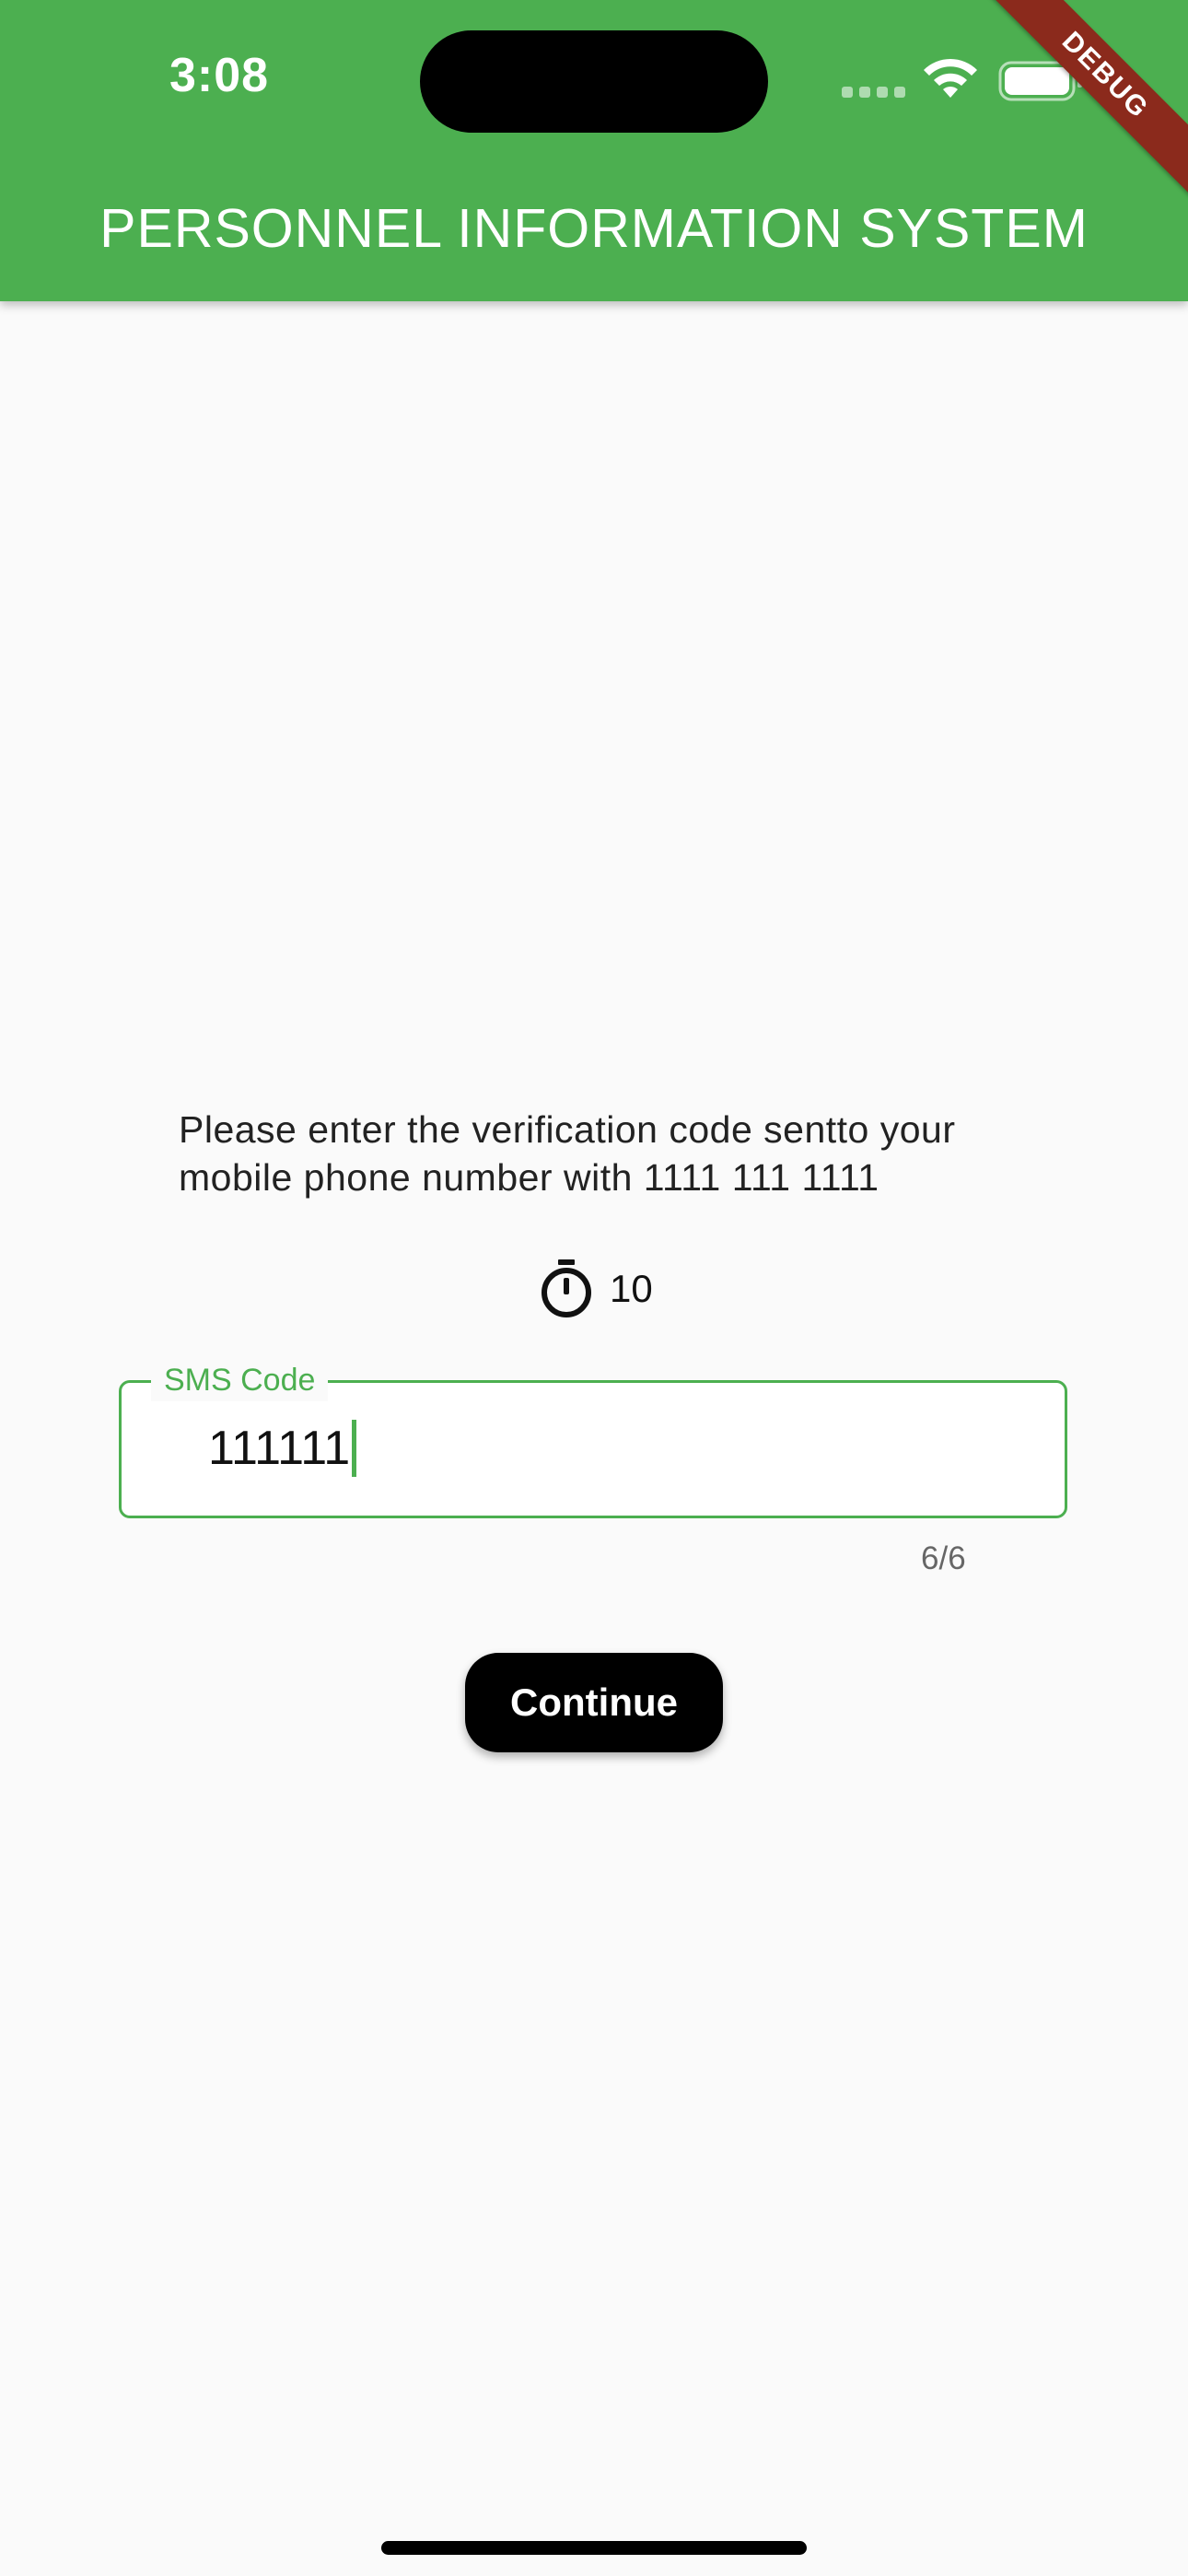 Image resolution: width=1188 pixels, height=2576 pixels. I want to click on sms-code-value: 111111, so click(279, 1448).